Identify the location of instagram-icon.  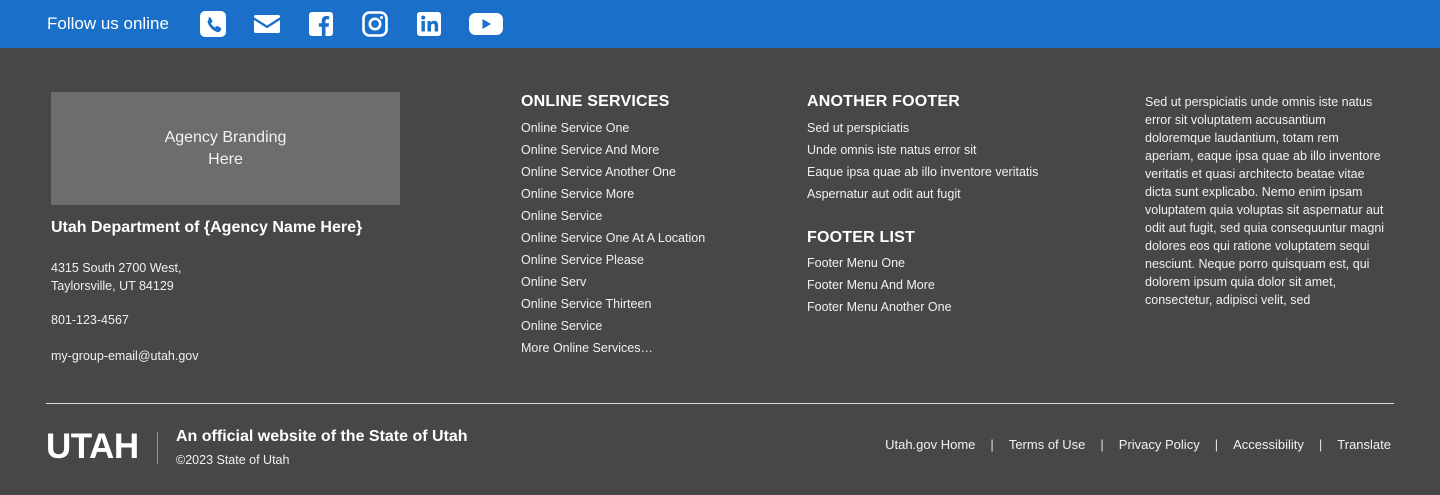
(375, 24).